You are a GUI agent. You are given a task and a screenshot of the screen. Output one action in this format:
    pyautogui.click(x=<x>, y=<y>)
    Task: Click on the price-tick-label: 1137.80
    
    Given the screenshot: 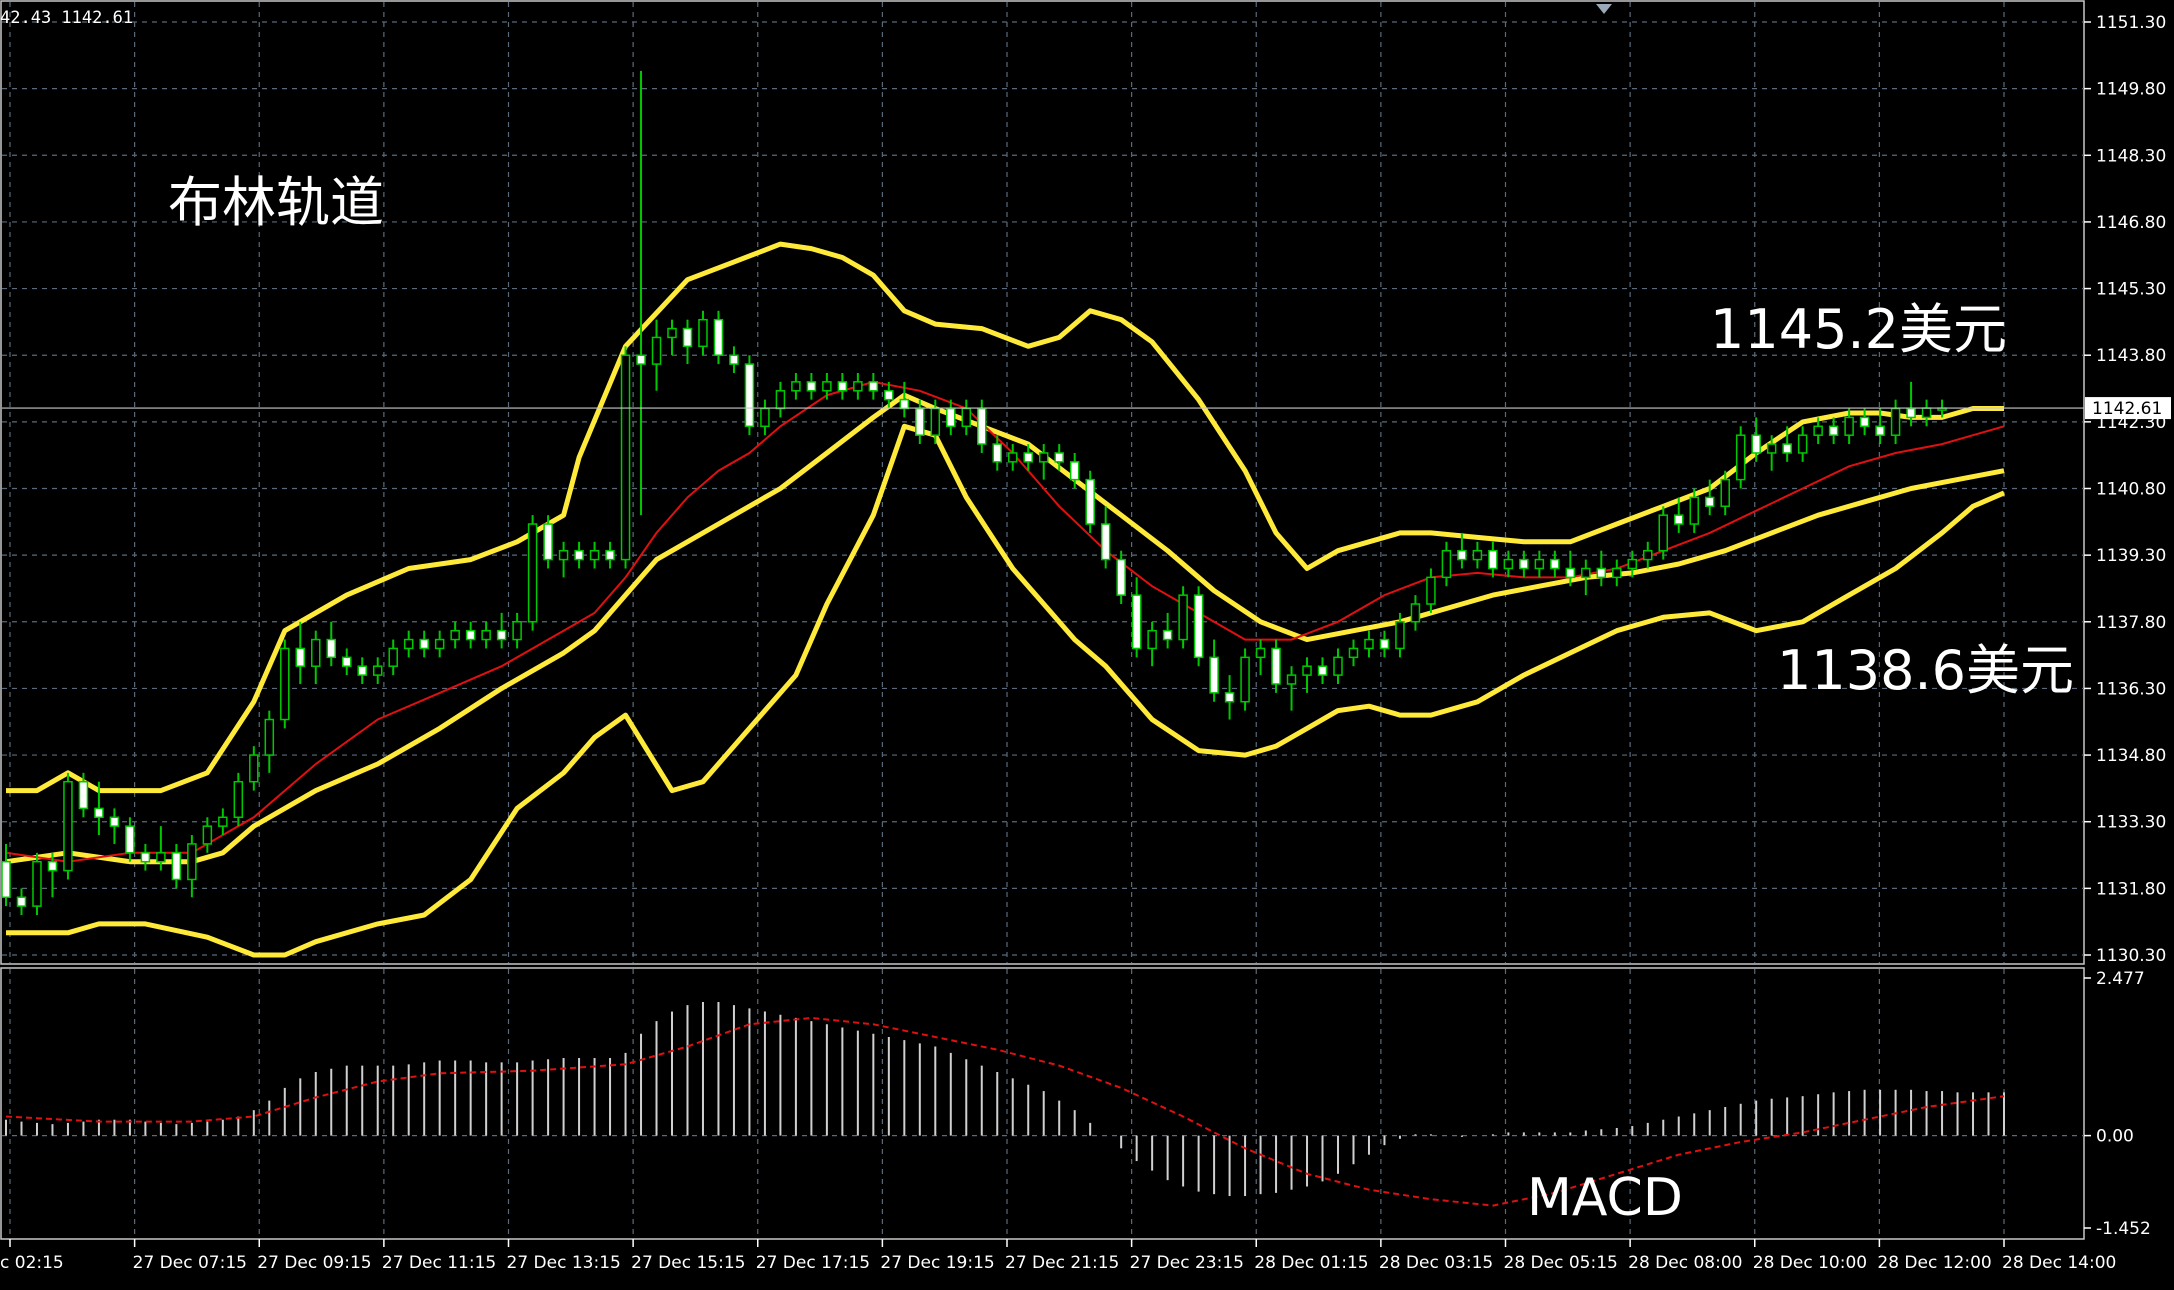 What is the action you would take?
    pyautogui.click(x=2131, y=623)
    